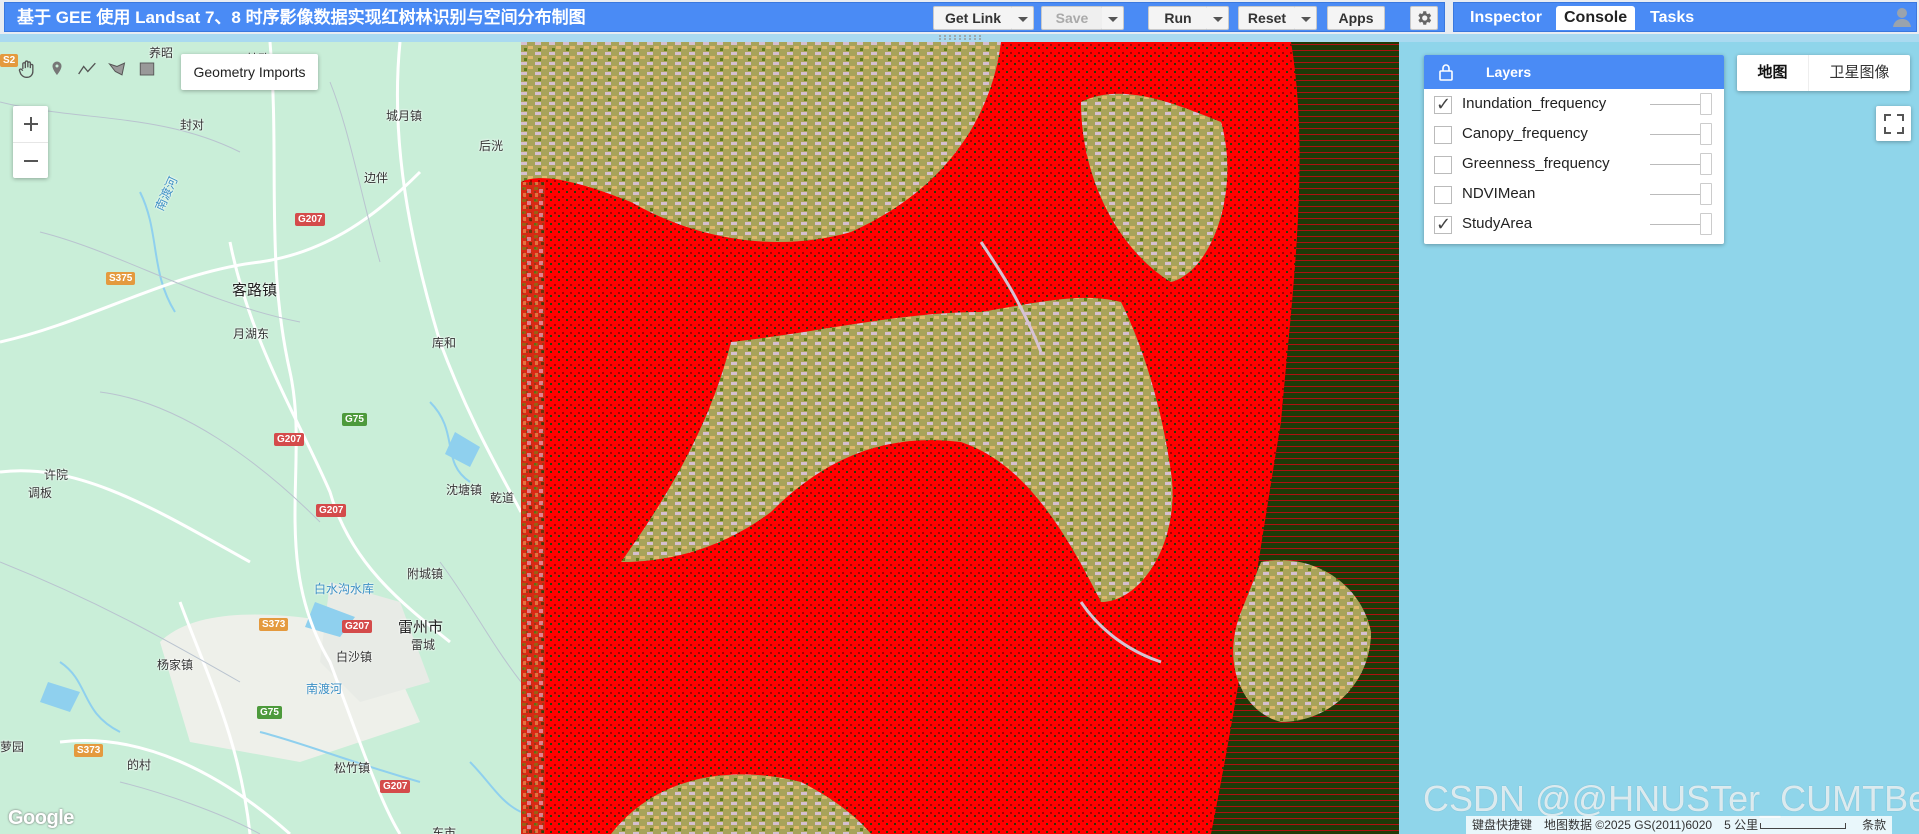 This screenshot has width=1919, height=834. I want to click on reset-dropdown, so click(1306, 18).